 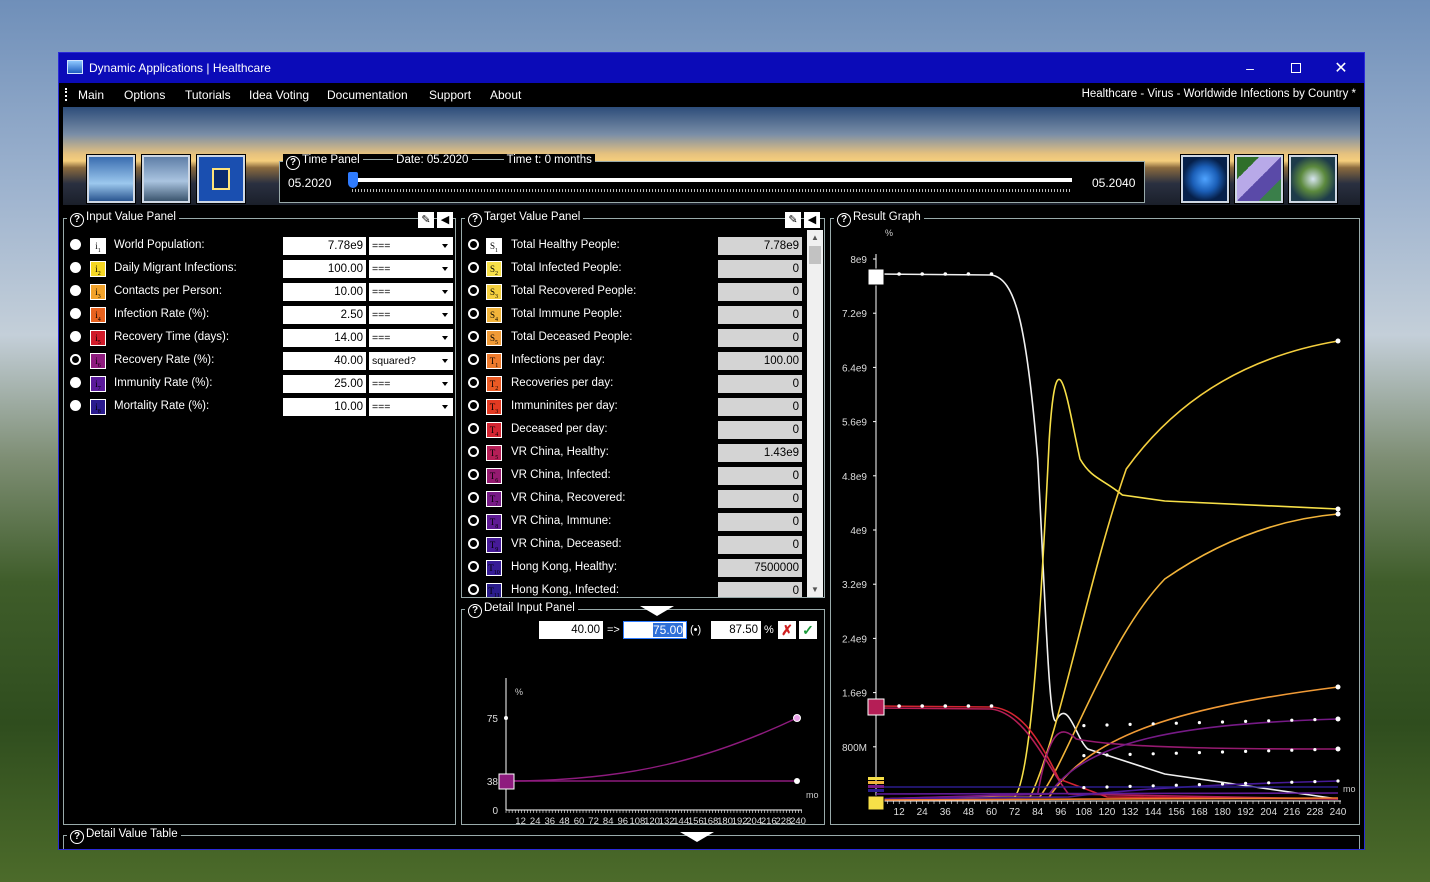 I want to click on thumbnail-earth-icon, so click(x=1313, y=179).